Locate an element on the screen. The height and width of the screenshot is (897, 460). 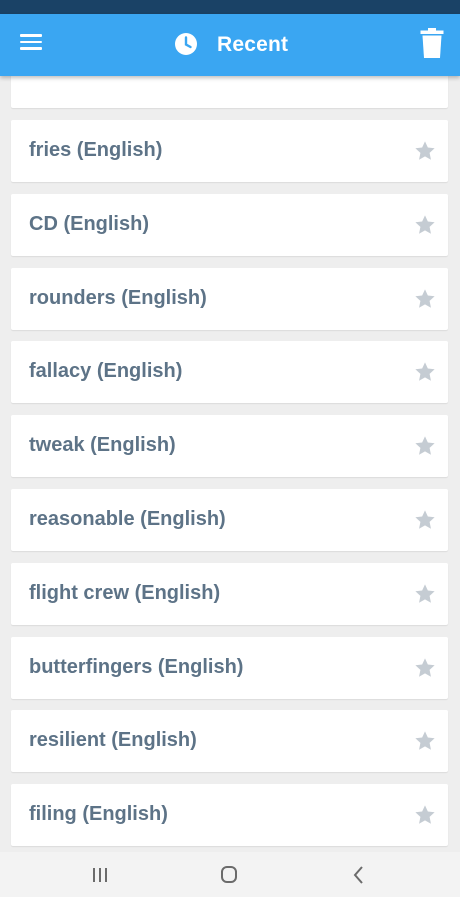
list-item-label: reasonable (English) is located at coordinates (127, 519).